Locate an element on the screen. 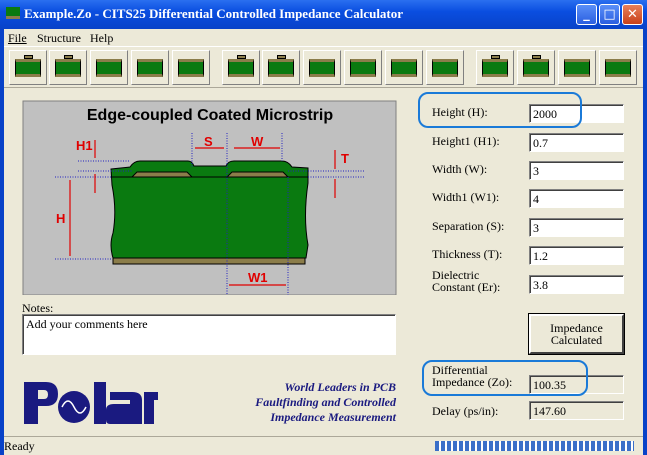 This screenshot has height=455, width=647. impedance-calculate-button: Impedance Calculated is located at coordinates (576, 334).